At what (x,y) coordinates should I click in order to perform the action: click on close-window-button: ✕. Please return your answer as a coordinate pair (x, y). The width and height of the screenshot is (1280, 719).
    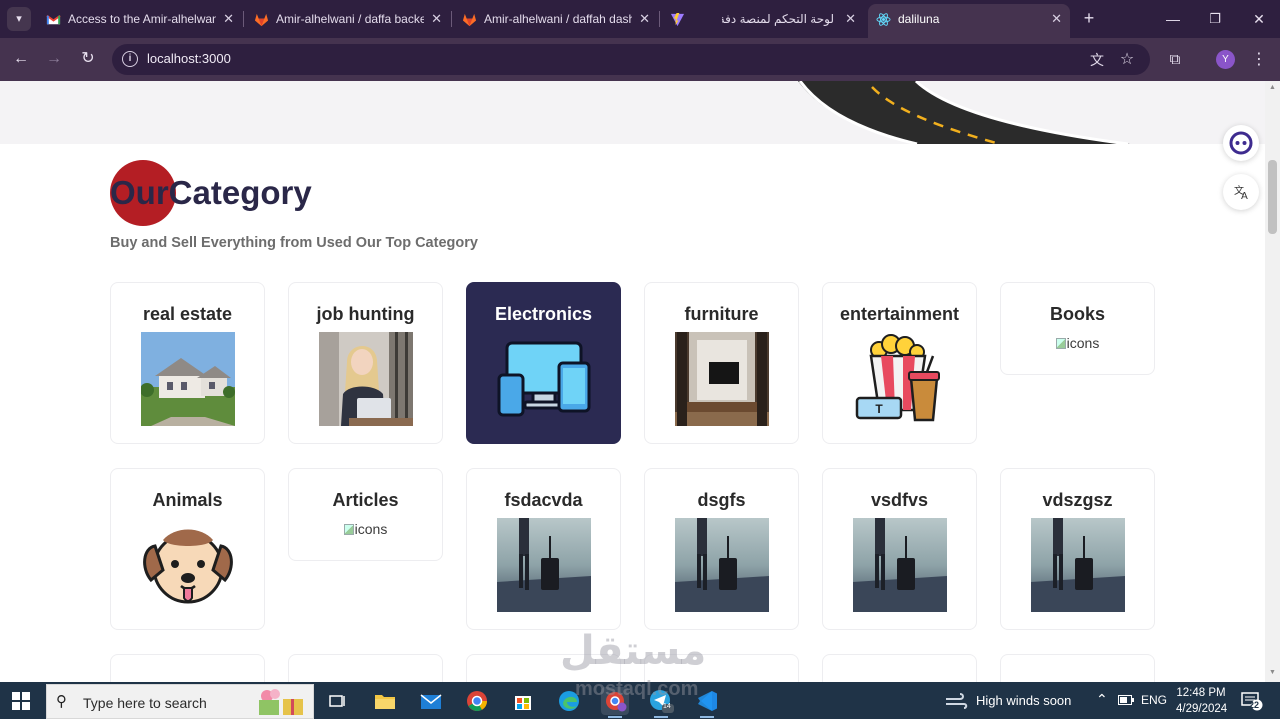
    Looking at the image, I should click on (1259, 19).